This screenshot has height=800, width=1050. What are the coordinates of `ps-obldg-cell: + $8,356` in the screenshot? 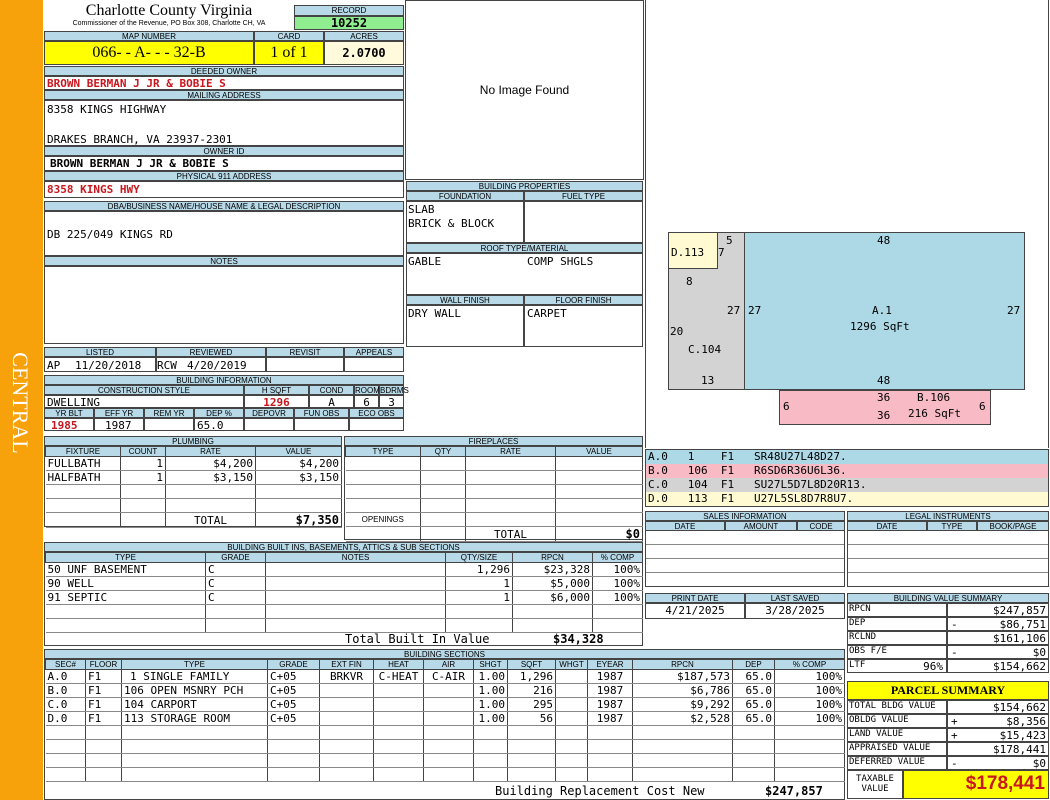 It's located at (998, 721).